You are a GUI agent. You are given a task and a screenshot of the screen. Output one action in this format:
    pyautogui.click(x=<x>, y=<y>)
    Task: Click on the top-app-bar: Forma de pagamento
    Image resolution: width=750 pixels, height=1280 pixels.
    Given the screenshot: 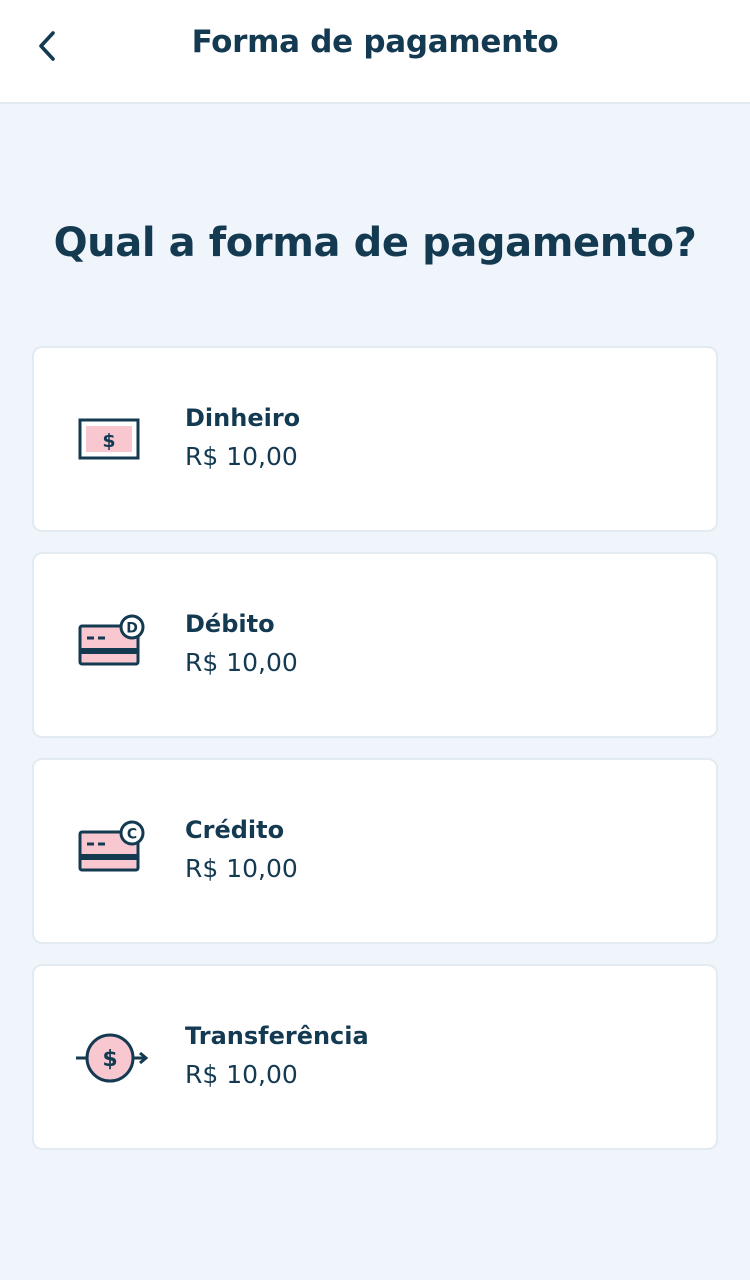 What is the action you would take?
    pyautogui.click(x=375, y=52)
    